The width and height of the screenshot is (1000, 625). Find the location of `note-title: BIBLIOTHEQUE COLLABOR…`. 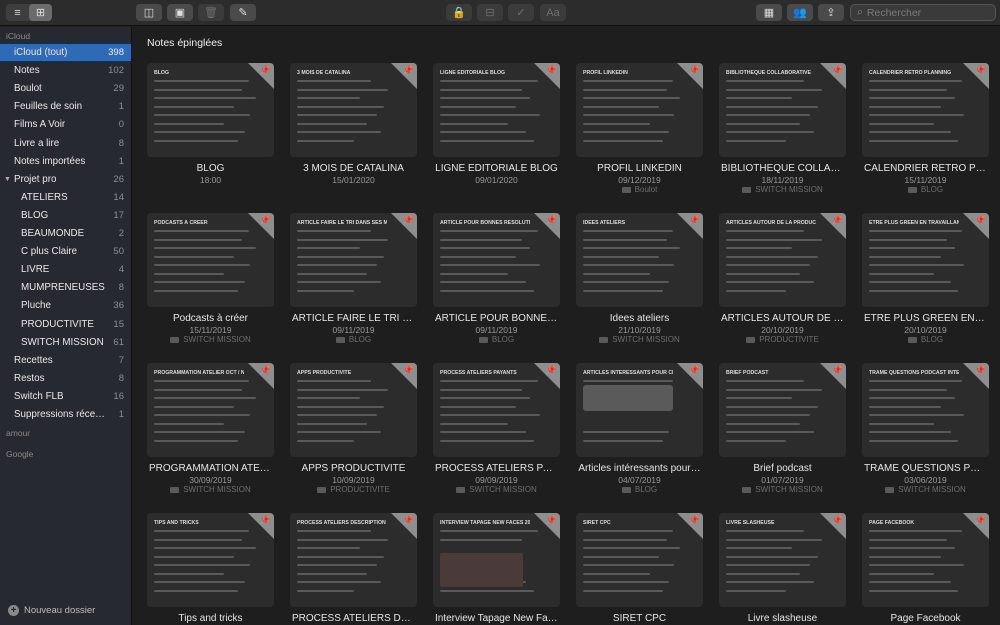

note-title: BIBLIOTHEQUE COLLABOR… is located at coordinates (783, 168).